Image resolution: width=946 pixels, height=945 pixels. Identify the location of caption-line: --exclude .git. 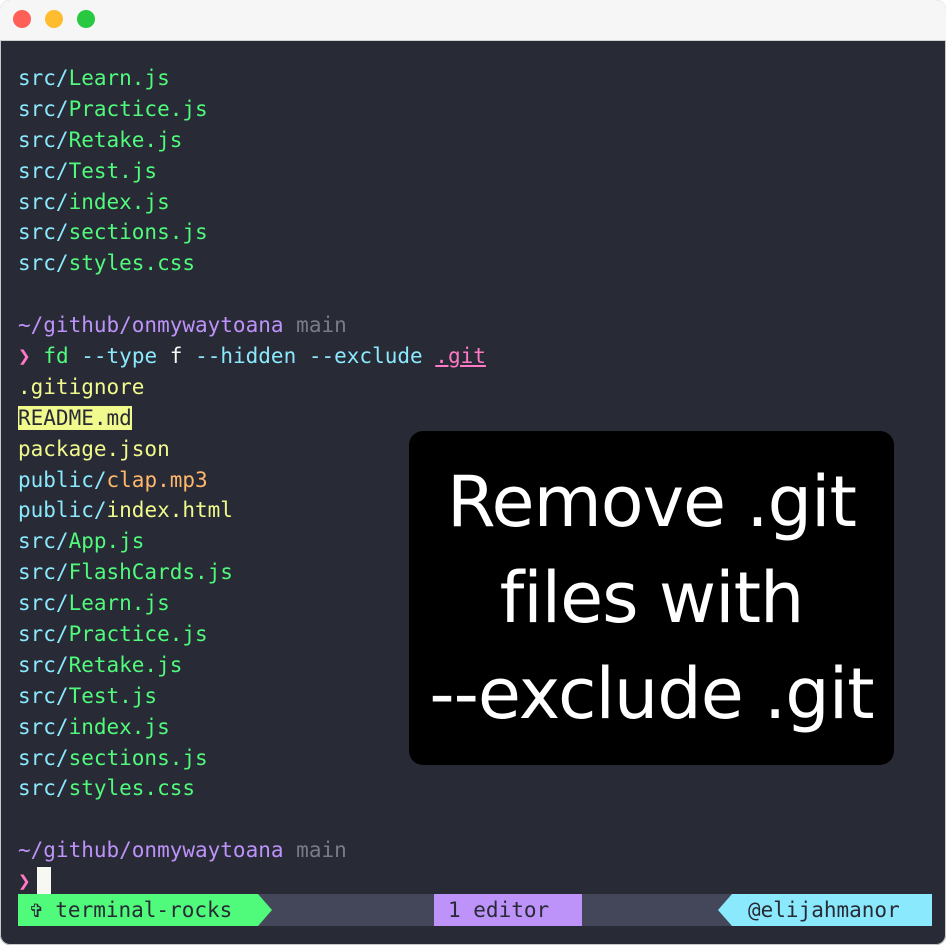
(651, 694).